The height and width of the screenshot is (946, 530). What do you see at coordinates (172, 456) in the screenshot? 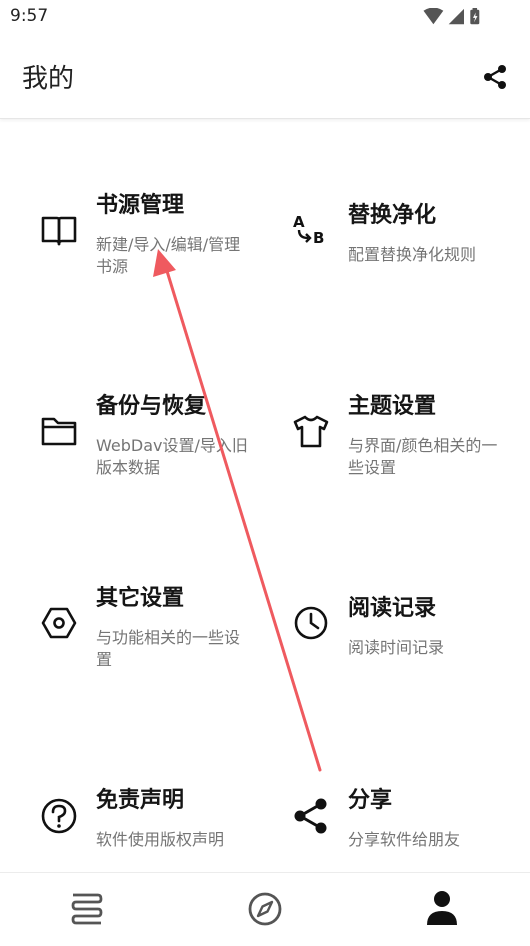
I see `card-description: WebDav设置/导入旧版本数据` at bounding box center [172, 456].